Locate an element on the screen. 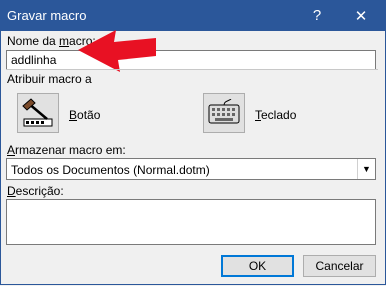  help-button: ? is located at coordinates (317, 15).